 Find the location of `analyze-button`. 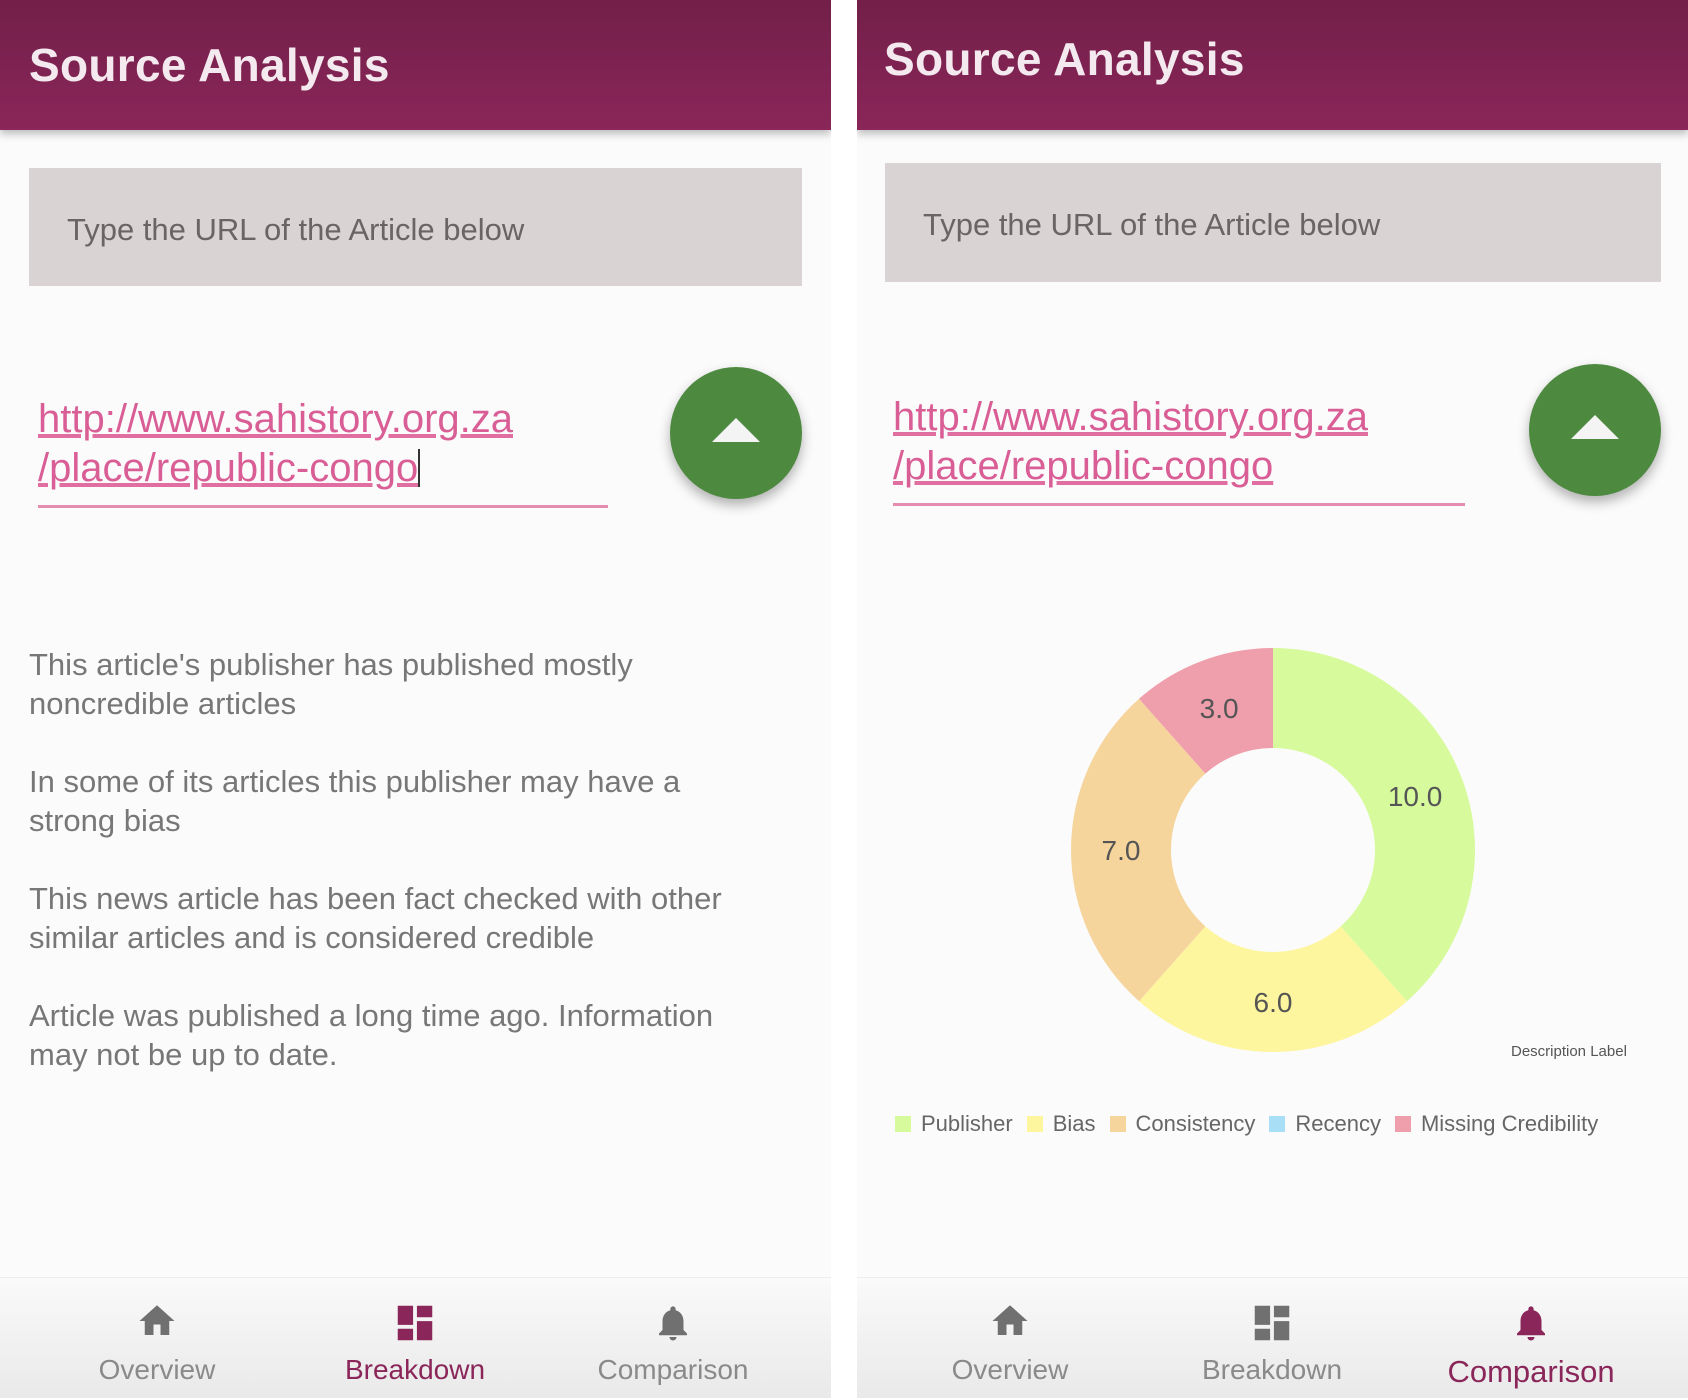

analyze-button is located at coordinates (736, 433).